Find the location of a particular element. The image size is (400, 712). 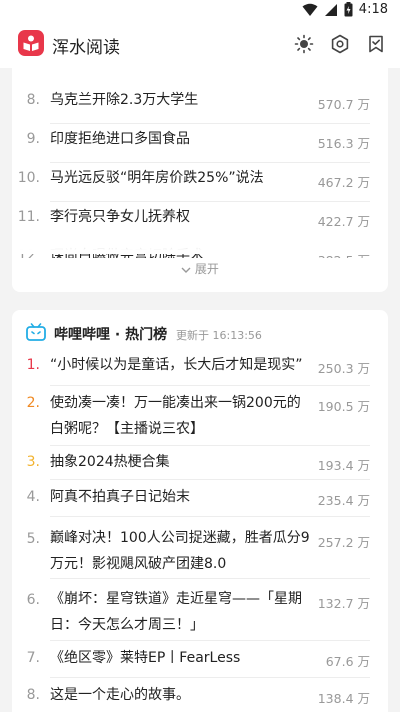

item-heat: 570.7 万 is located at coordinates (343, 104).